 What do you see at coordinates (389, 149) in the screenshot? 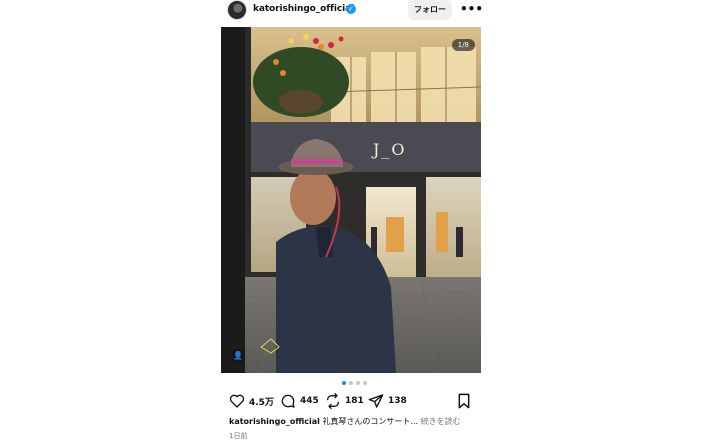
I see `store-sign: J_O` at bounding box center [389, 149].